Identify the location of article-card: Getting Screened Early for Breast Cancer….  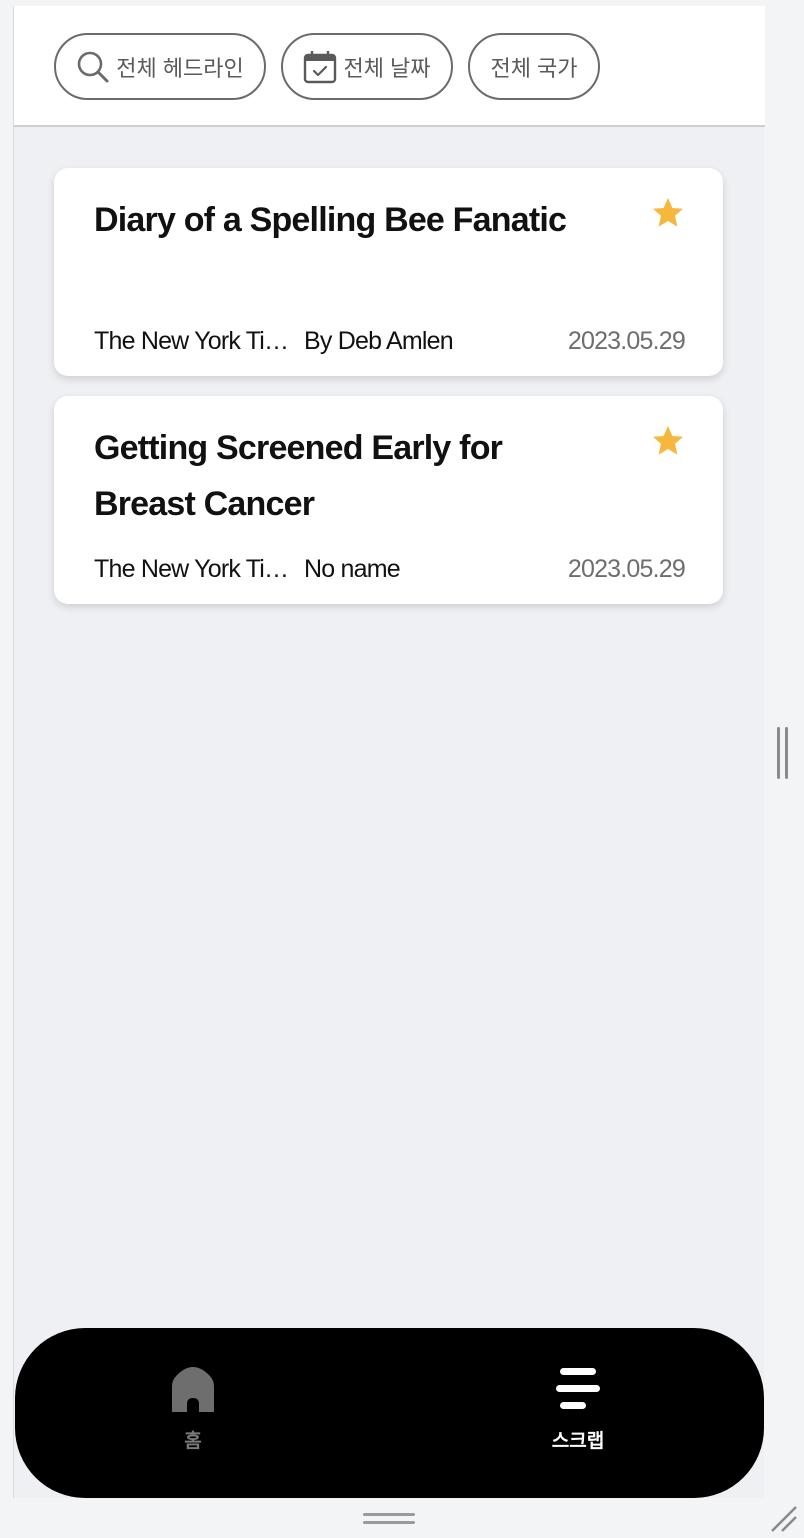
(388, 500).